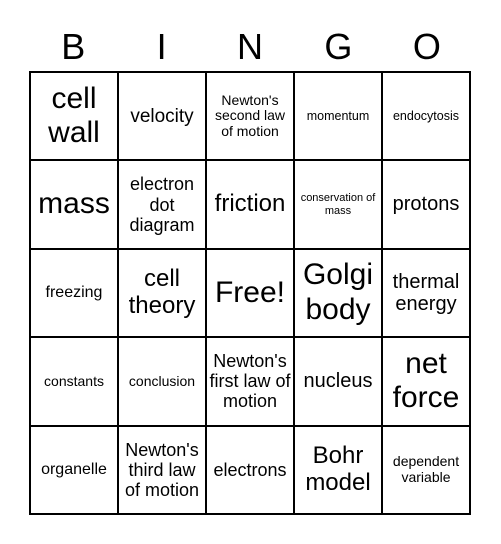 This screenshot has height=544, width=501. What do you see at coordinates (338, 204) in the screenshot?
I see `bingo-cell: conservation of mass` at bounding box center [338, 204].